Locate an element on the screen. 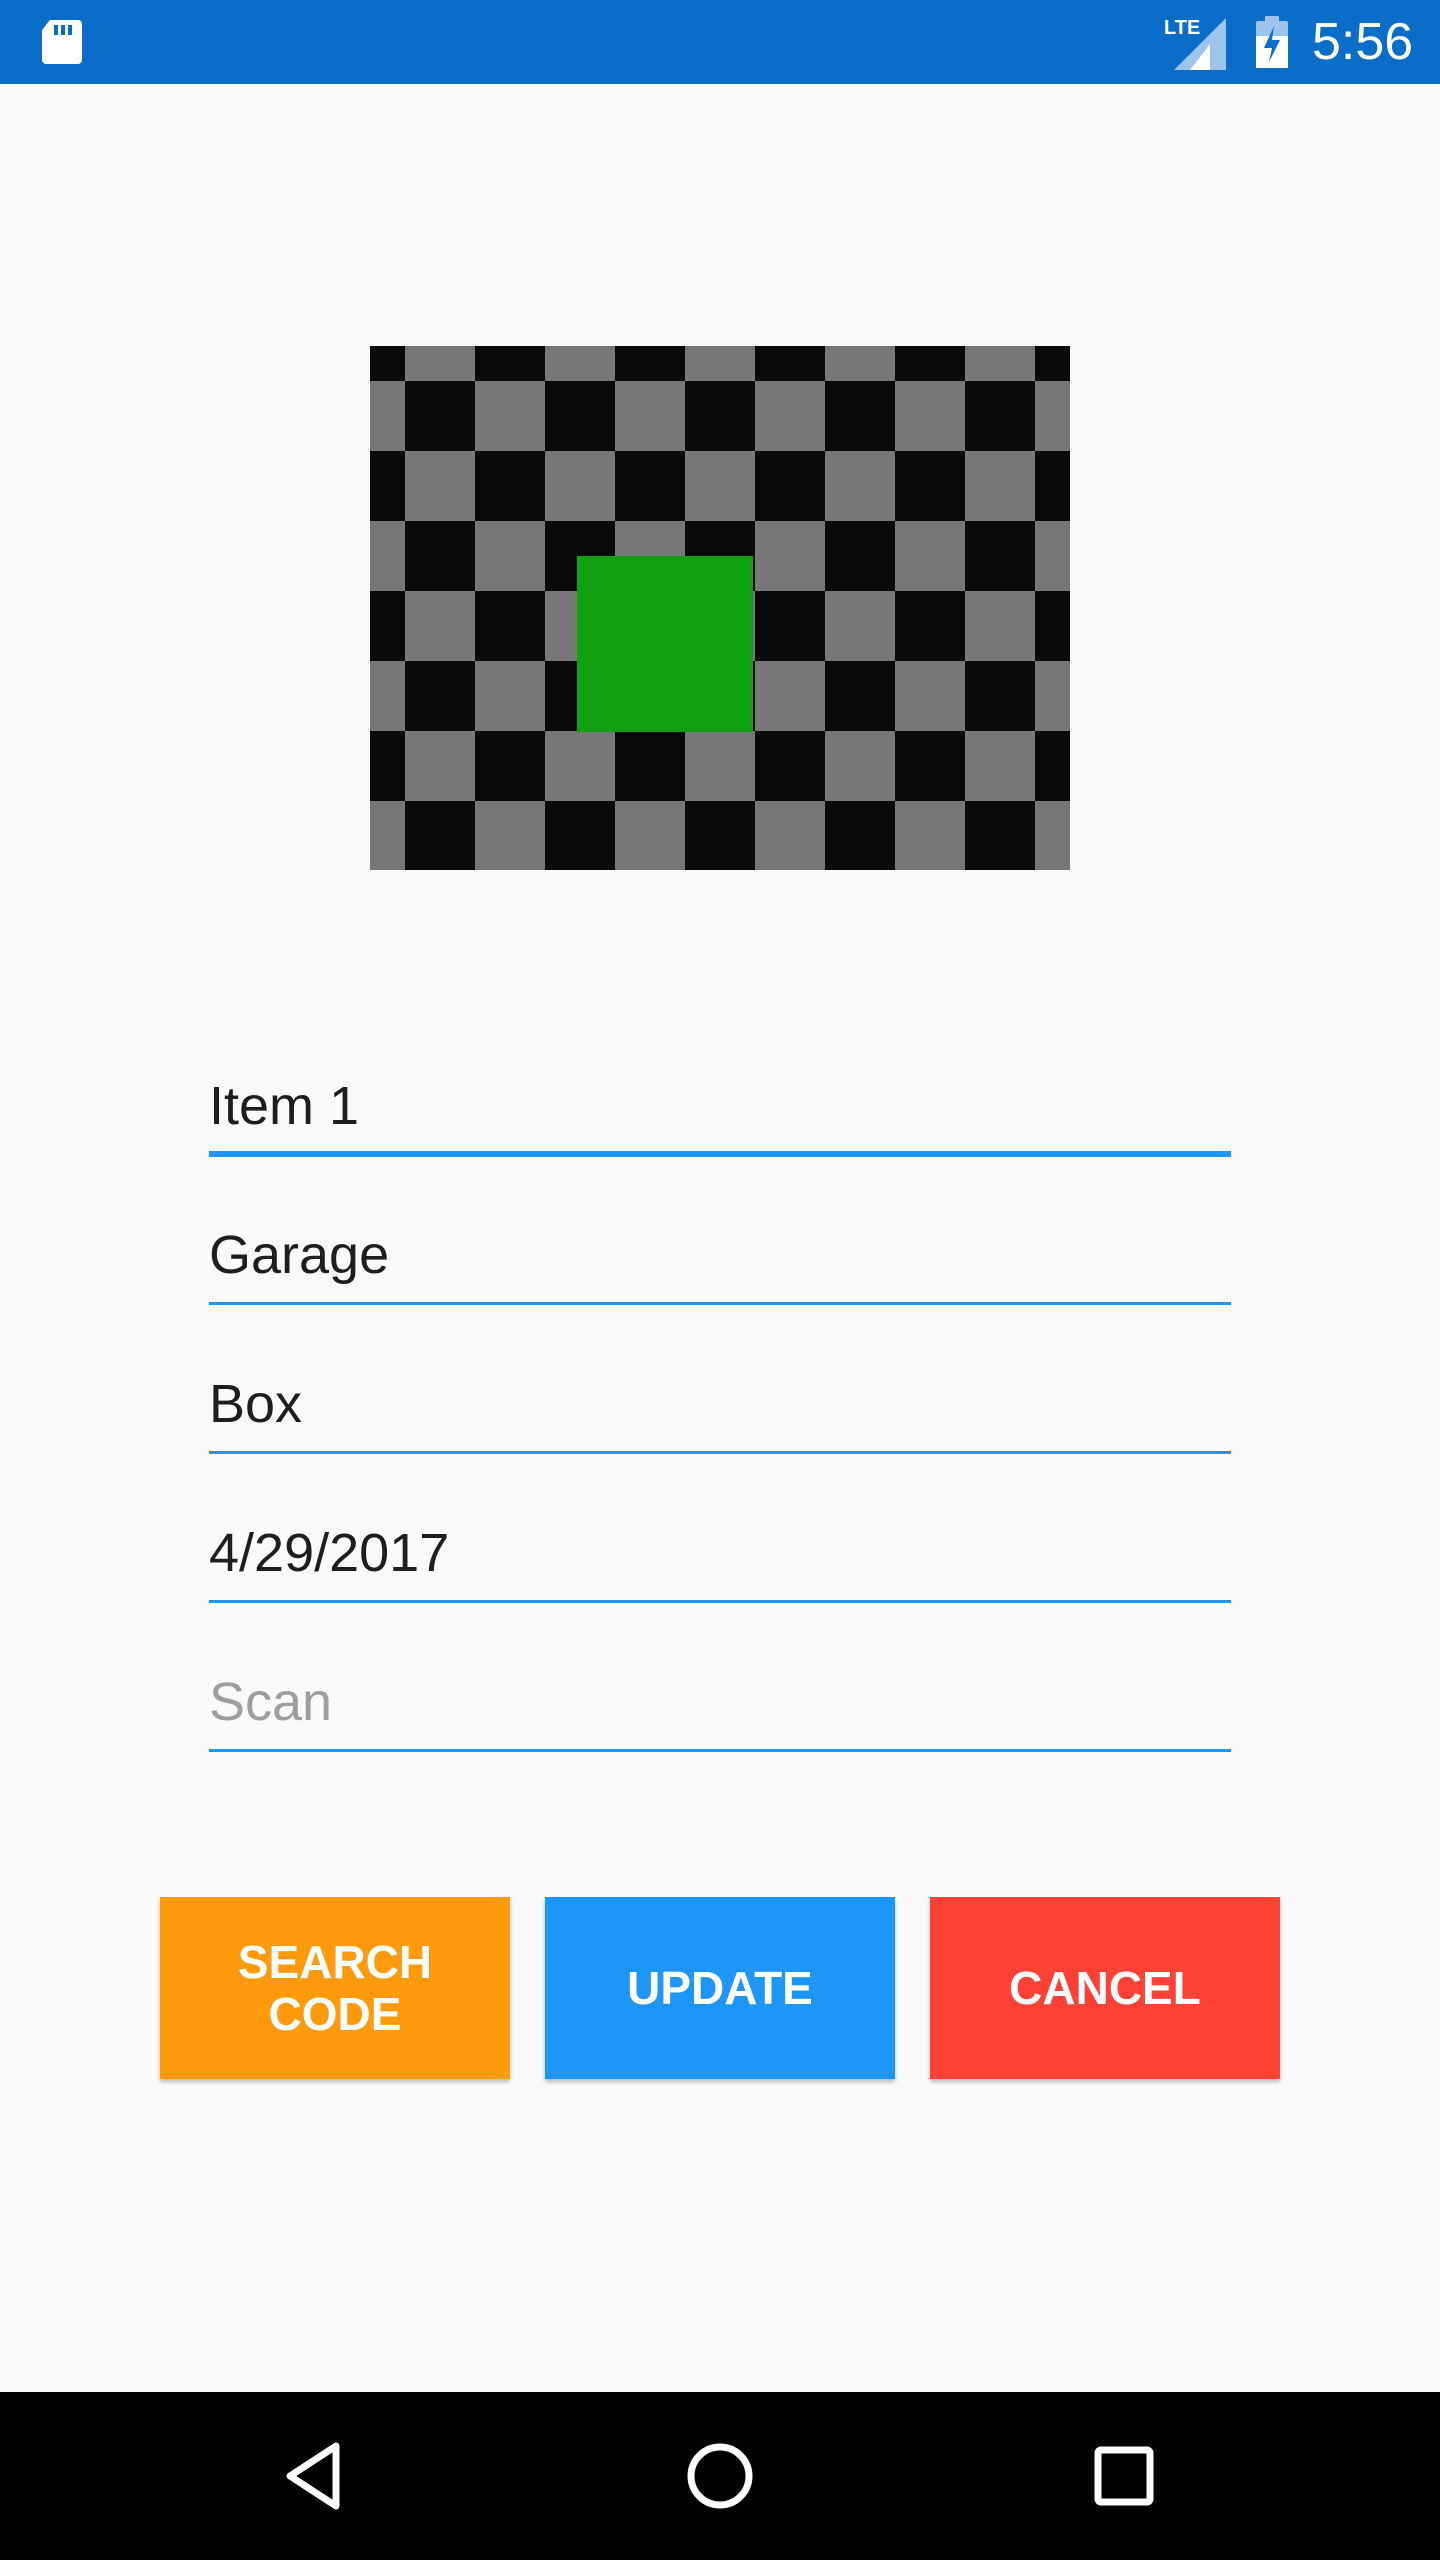 Image resolution: width=1440 pixels, height=2560 pixels. cancel-button: CANCEL is located at coordinates (1105, 1988).